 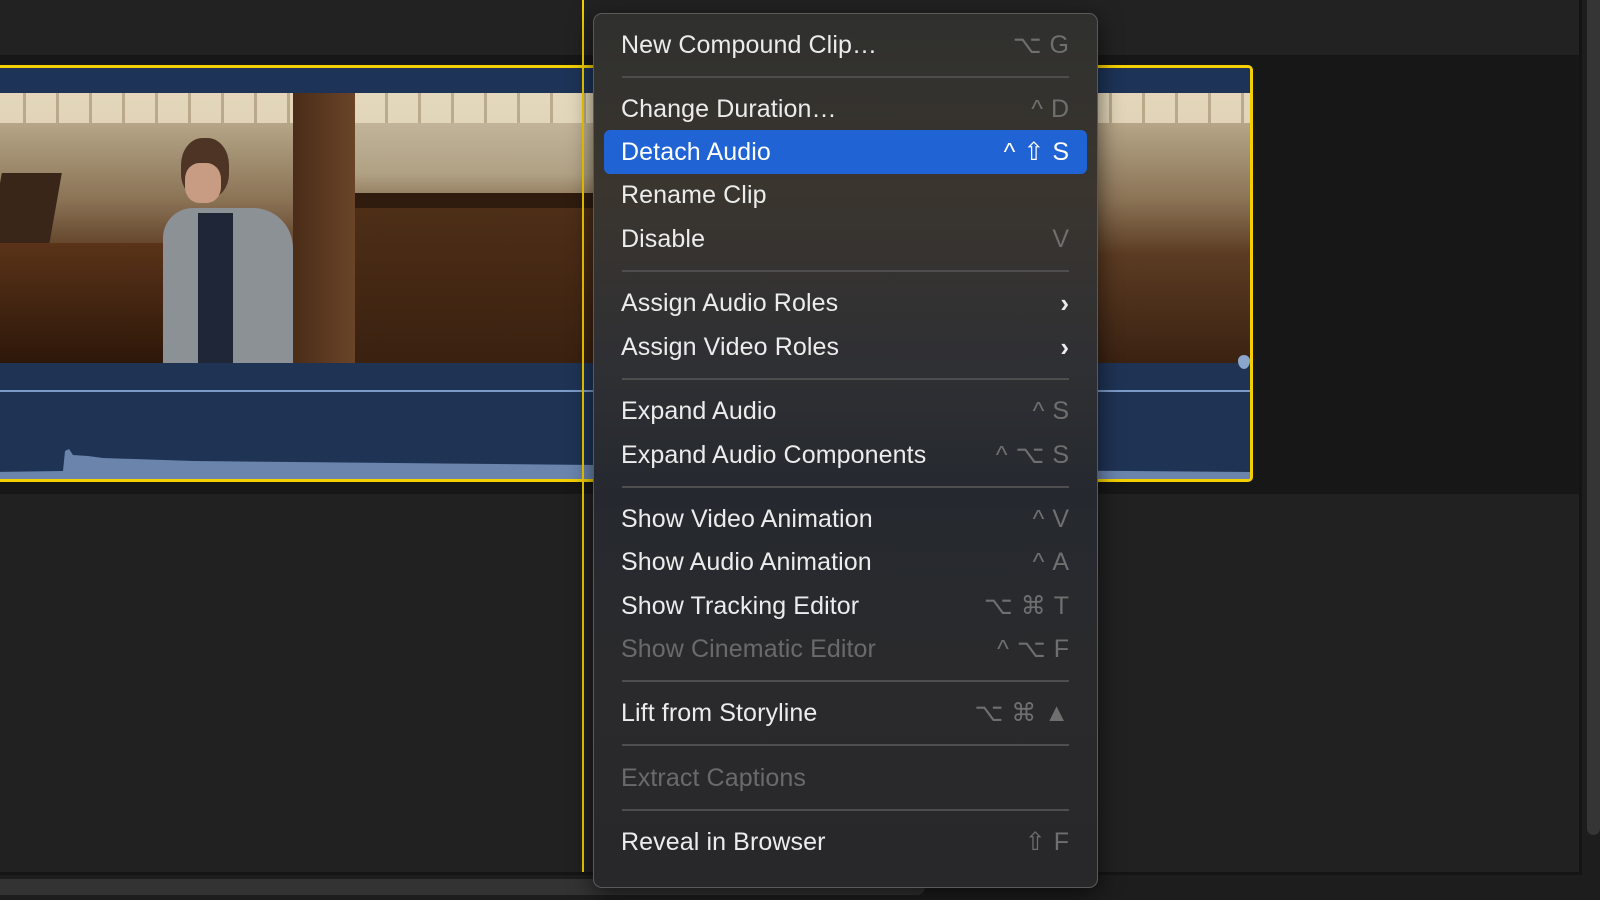 I want to click on menu-item-change-duration: Change Duration… ^ D, so click(x=845, y=109).